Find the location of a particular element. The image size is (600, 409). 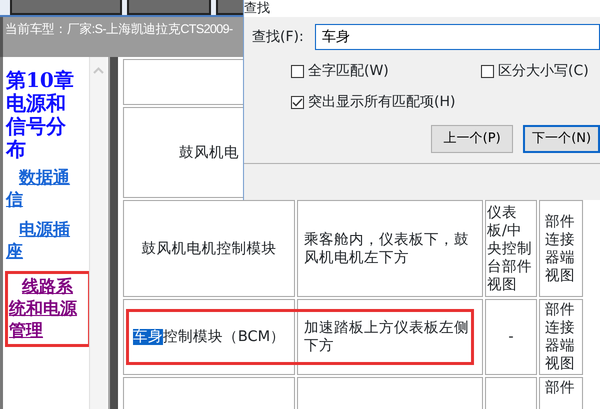

checkbox-option: 区分大小写(C) is located at coordinates (540, 71).